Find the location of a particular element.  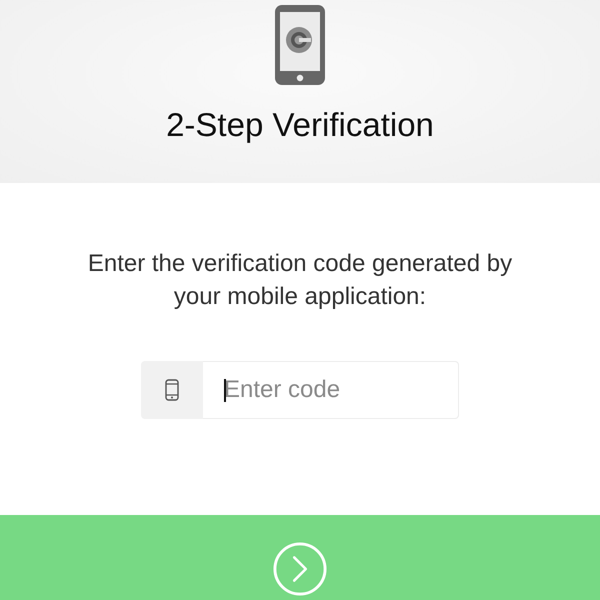

instruction-text: Enter the verification code generated by your mobile application: is located at coordinates (300, 280).